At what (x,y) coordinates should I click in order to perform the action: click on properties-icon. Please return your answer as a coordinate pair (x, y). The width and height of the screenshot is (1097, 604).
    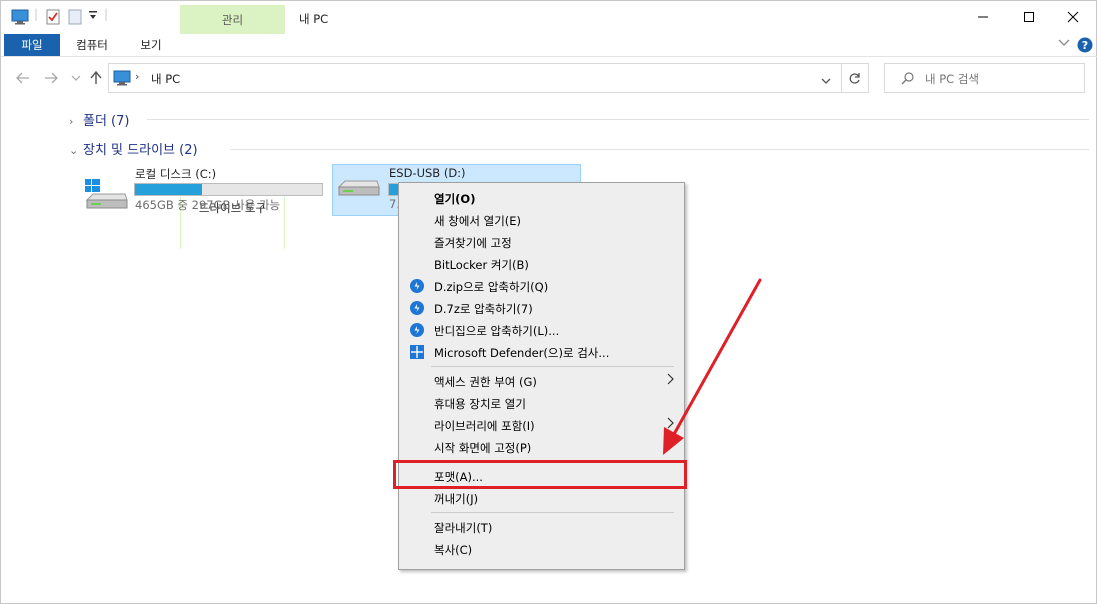
    Looking at the image, I should click on (53, 18).